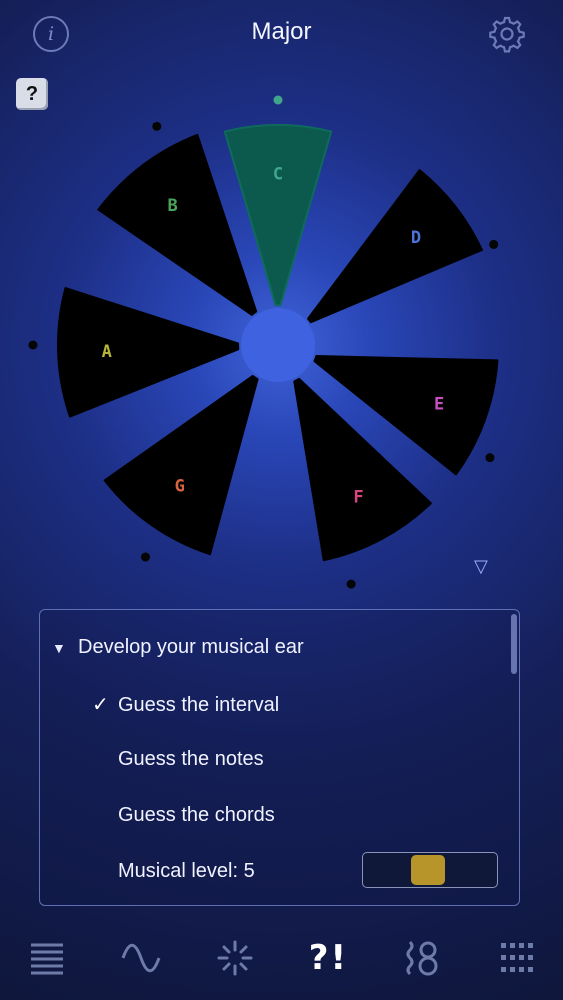 This screenshot has width=563, height=1000. What do you see at coordinates (107, 352) in the screenshot?
I see `note-label-A: A` at bounding box center [107, 352].